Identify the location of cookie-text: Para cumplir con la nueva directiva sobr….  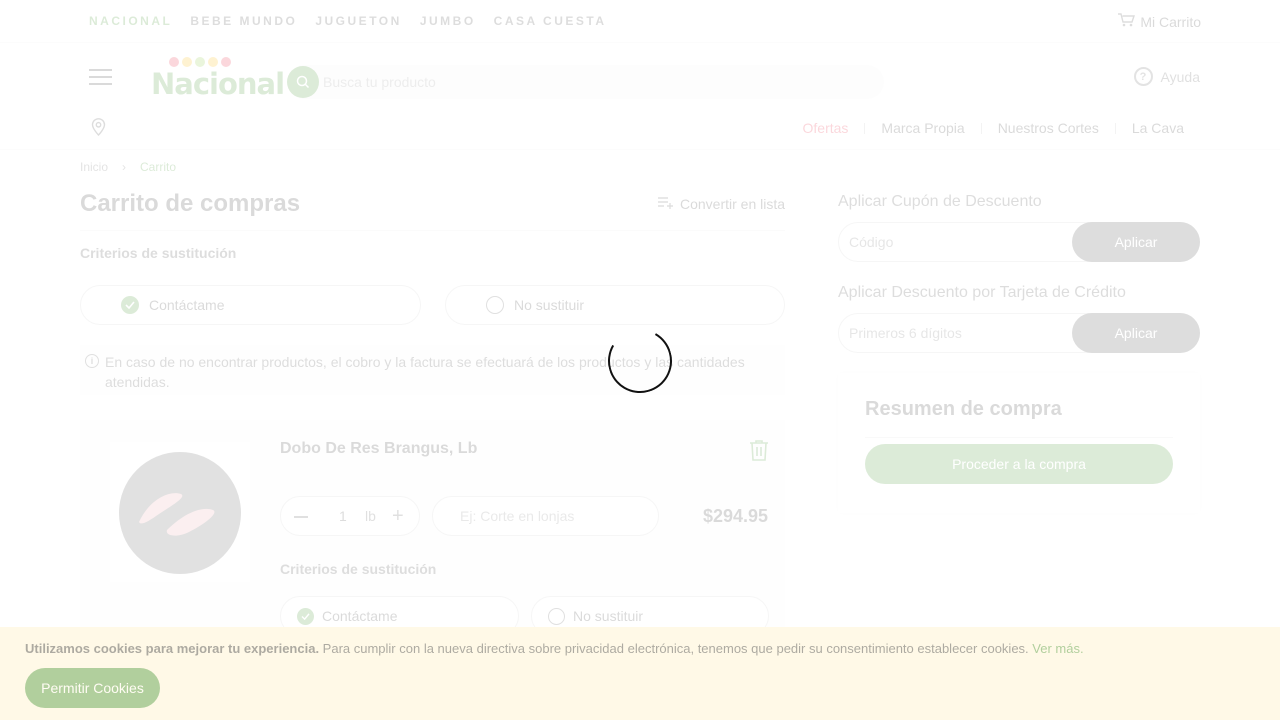
(676, 648).